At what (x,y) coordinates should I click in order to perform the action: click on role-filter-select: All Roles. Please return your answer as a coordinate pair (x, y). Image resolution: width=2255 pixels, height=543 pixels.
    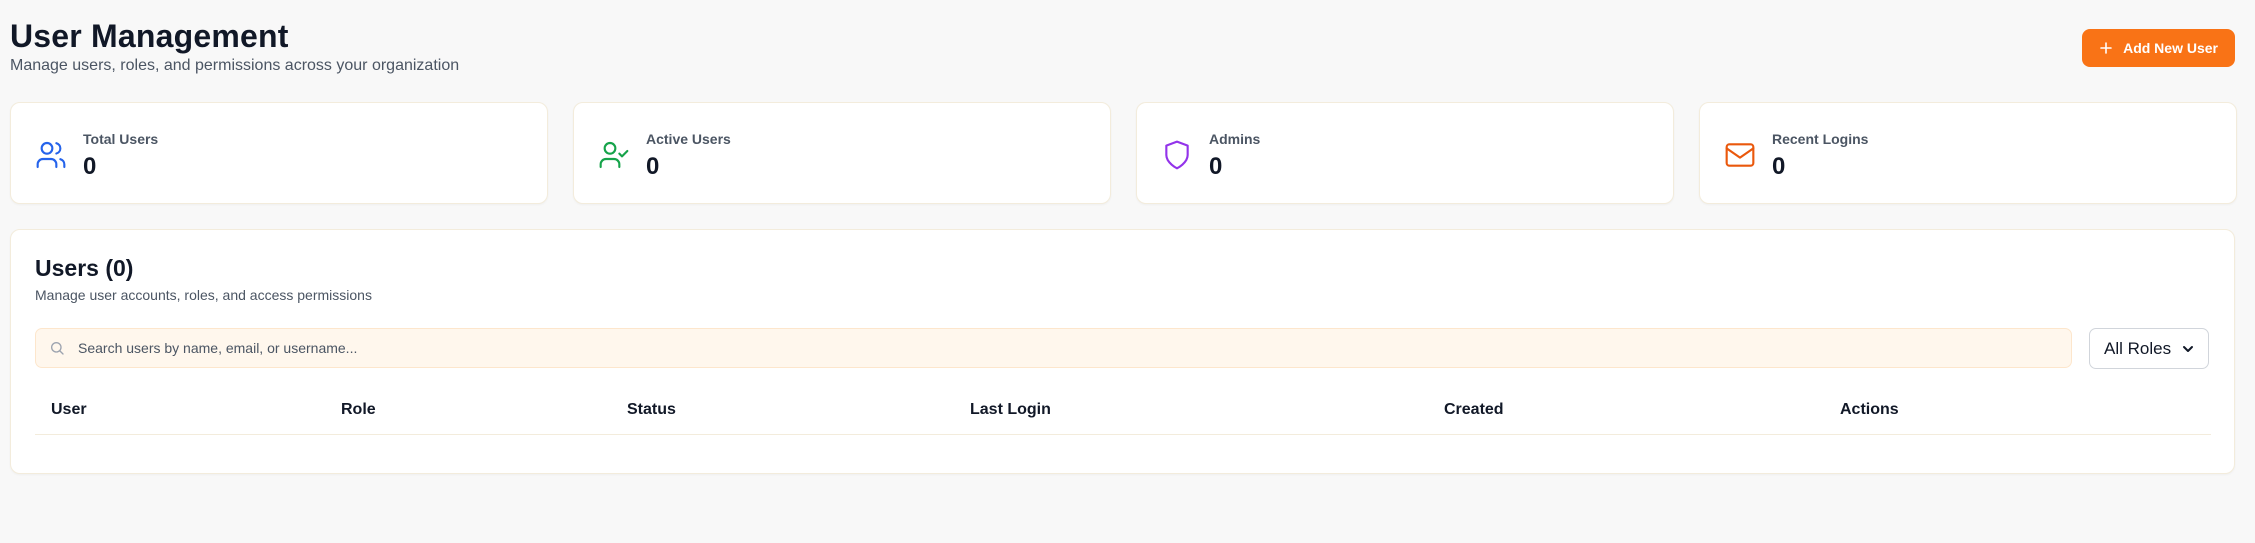
    Looking at the image, I should click on (2149, 348).